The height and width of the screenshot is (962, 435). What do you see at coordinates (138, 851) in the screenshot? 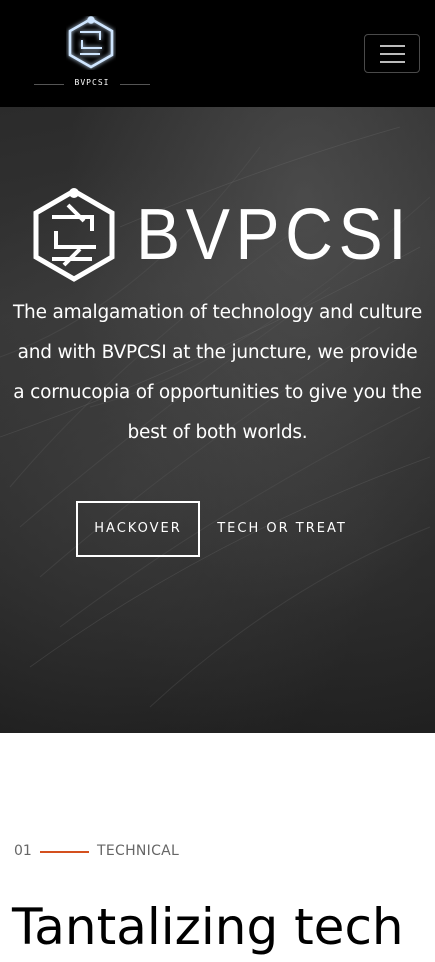
I see `section-label: TECHNICAL` at bounding box center [138, 851].